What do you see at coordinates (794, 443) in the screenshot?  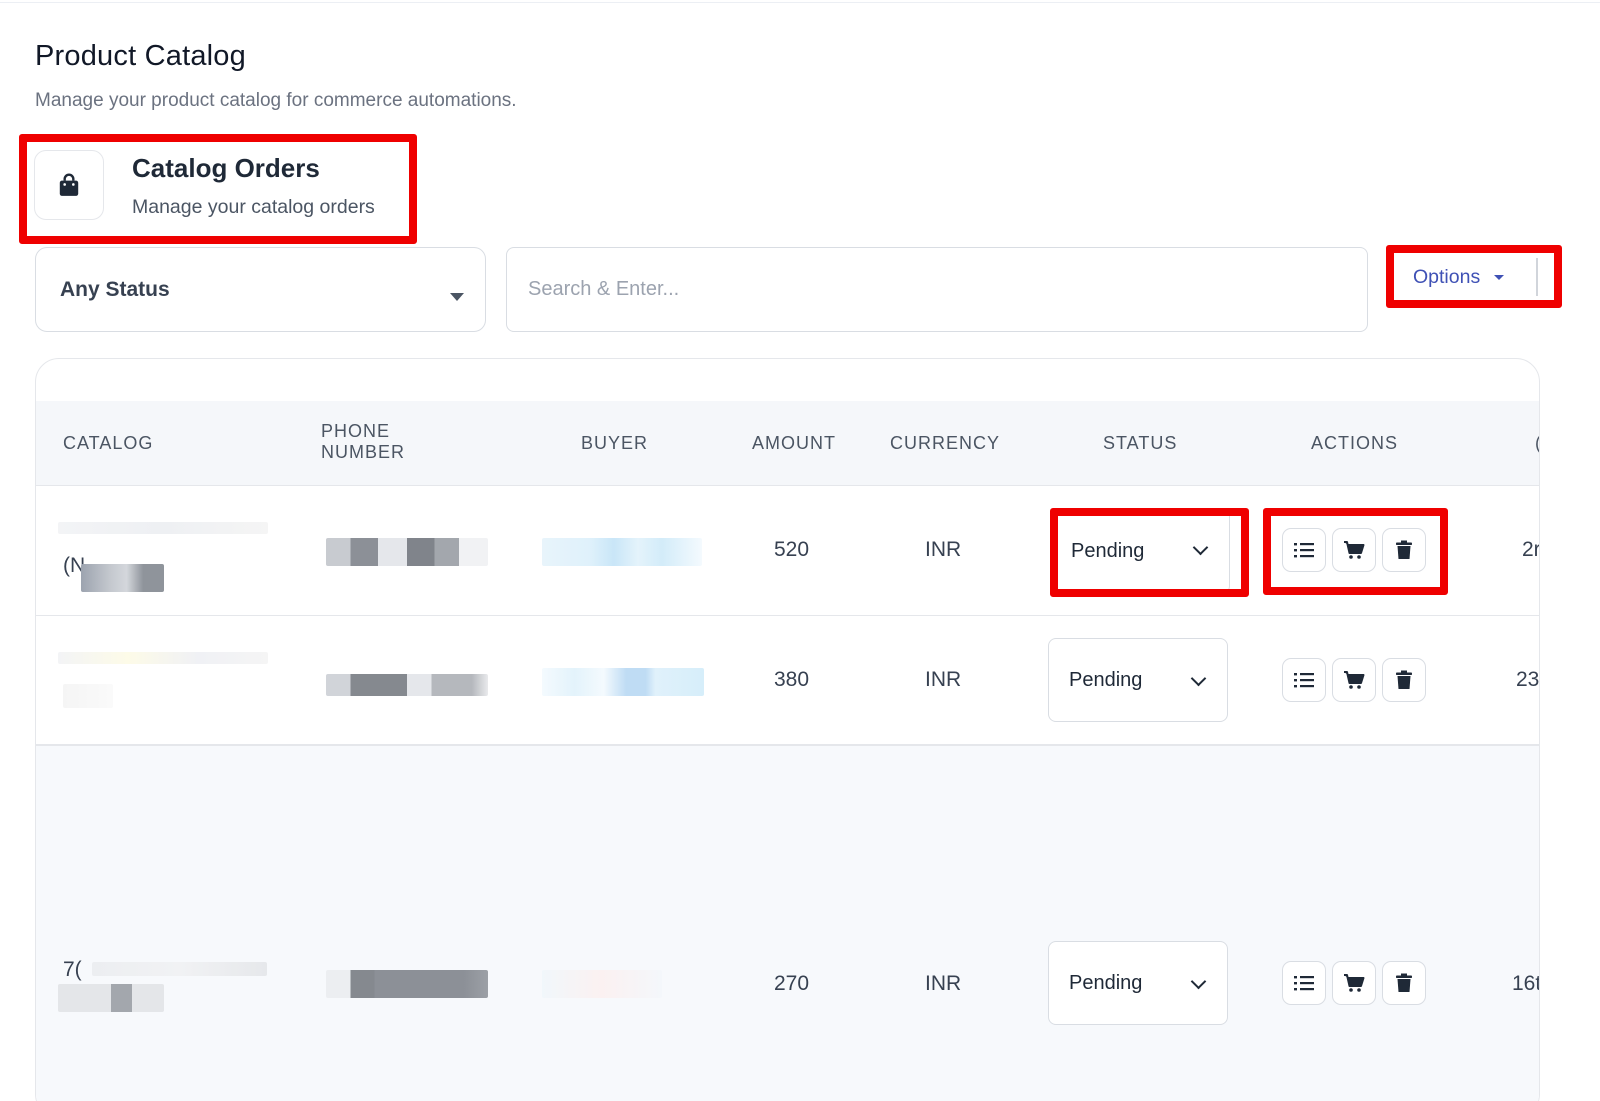 I see `col-header-amount: AMOUNT` at bounding box center [794, 443].